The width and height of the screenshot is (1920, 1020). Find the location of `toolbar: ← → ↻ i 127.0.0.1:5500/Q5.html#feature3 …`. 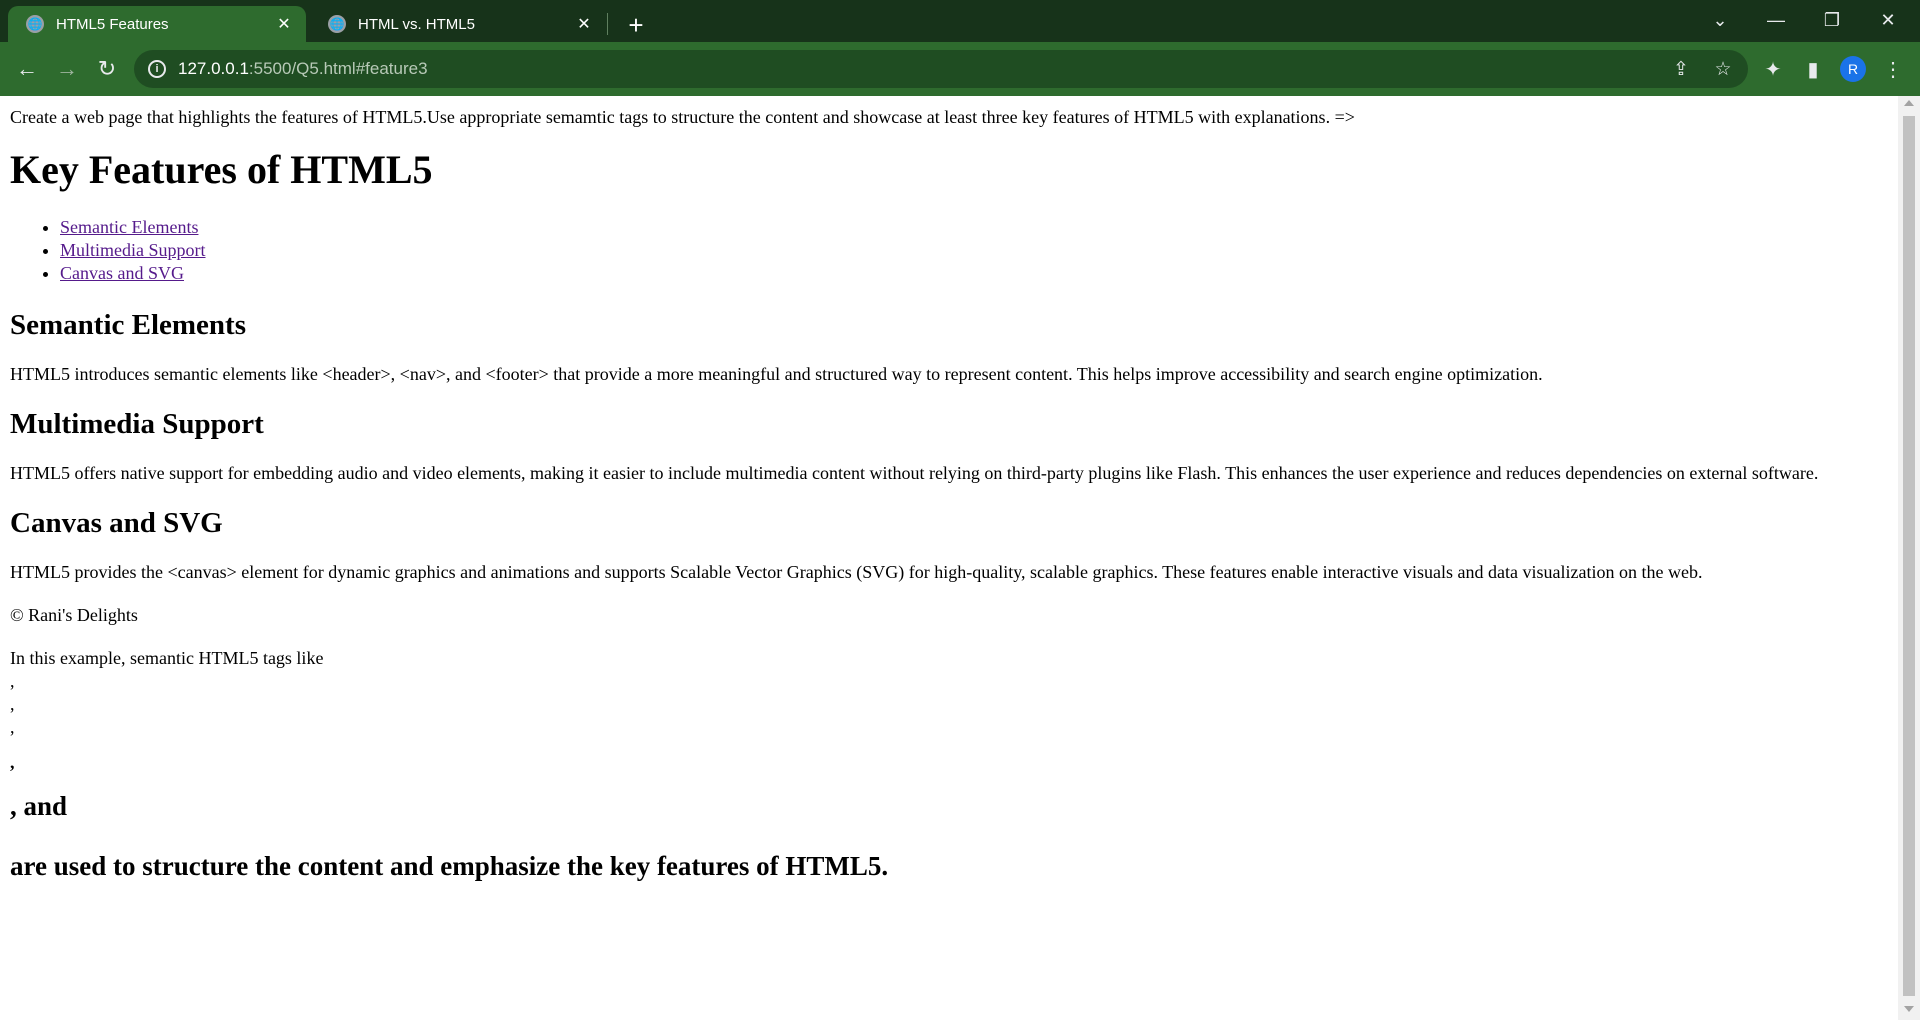

toolbar: ← → ↻ i 127.0.0.1:5500/Q5.html#feature3 … is located at coordinates (960, 69).